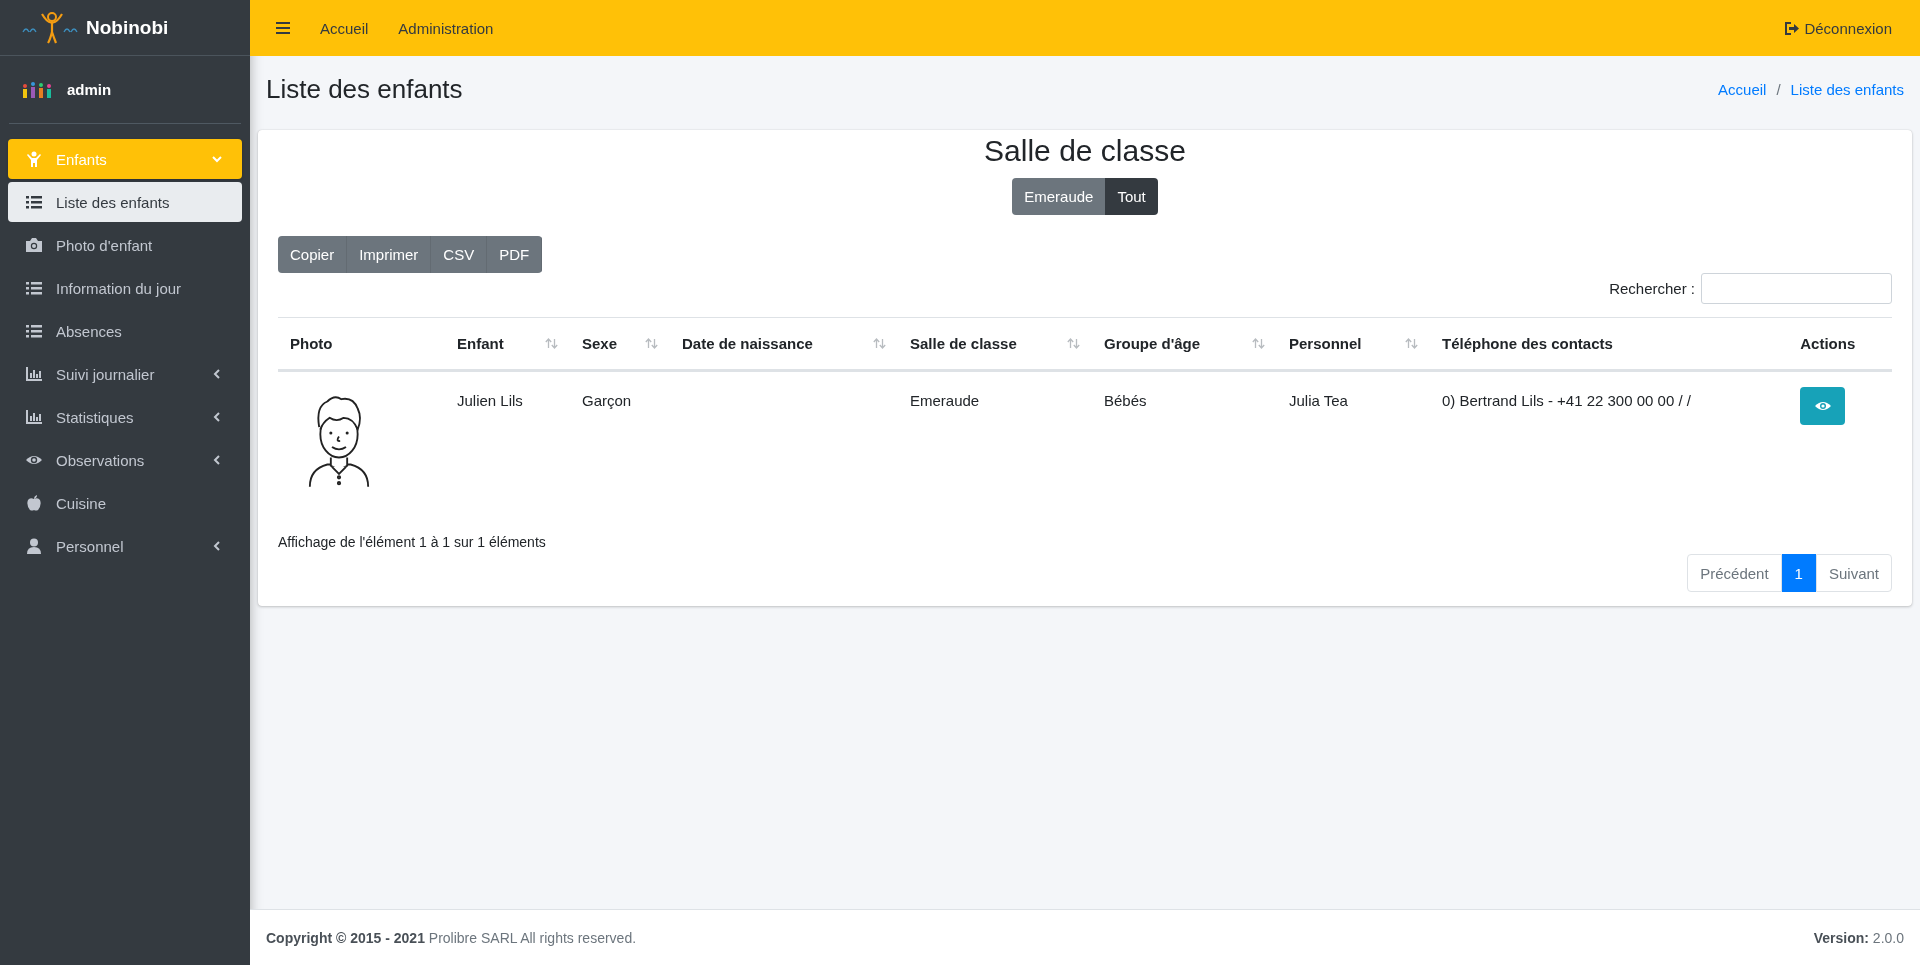 The height and width of the screenshot is (965, 1920). I want to click on child-icon, so click(34, 159).